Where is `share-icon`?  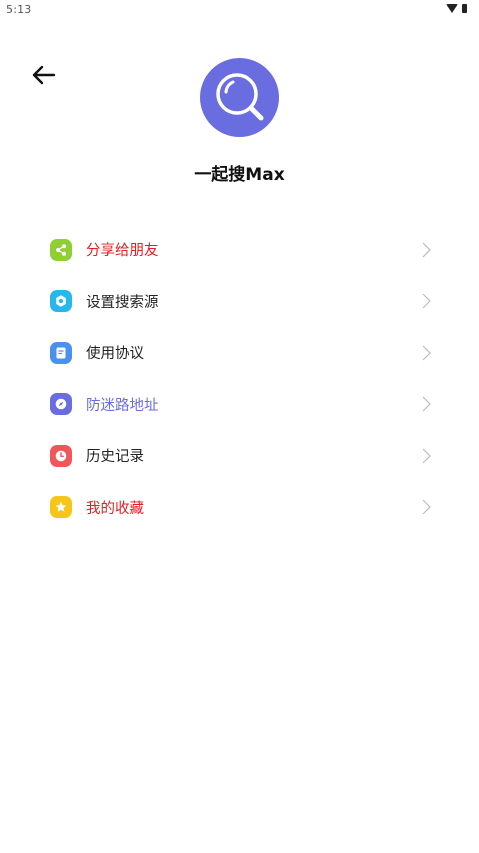 share-icon is located at coordinates (61, 249).